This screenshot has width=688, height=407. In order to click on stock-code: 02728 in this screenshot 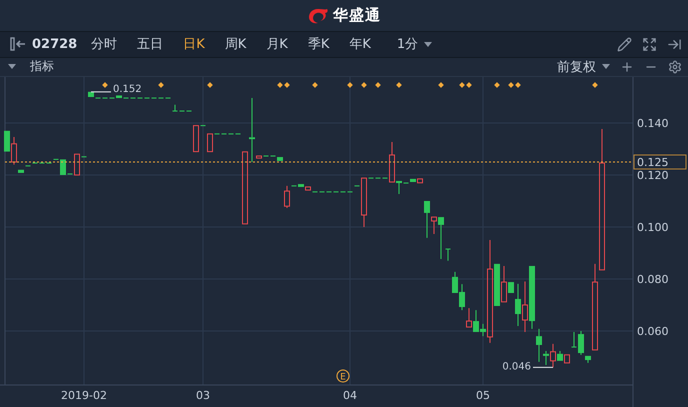, I will do `click(55, 44)`.